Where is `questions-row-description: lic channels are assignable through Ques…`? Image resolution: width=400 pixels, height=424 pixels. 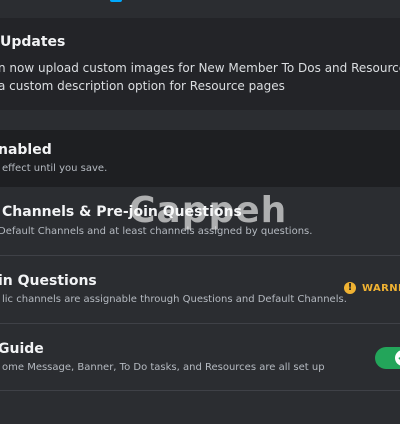 questions-row-description: lic channels are assignable through Ques… is located at coordinates (174, 299).